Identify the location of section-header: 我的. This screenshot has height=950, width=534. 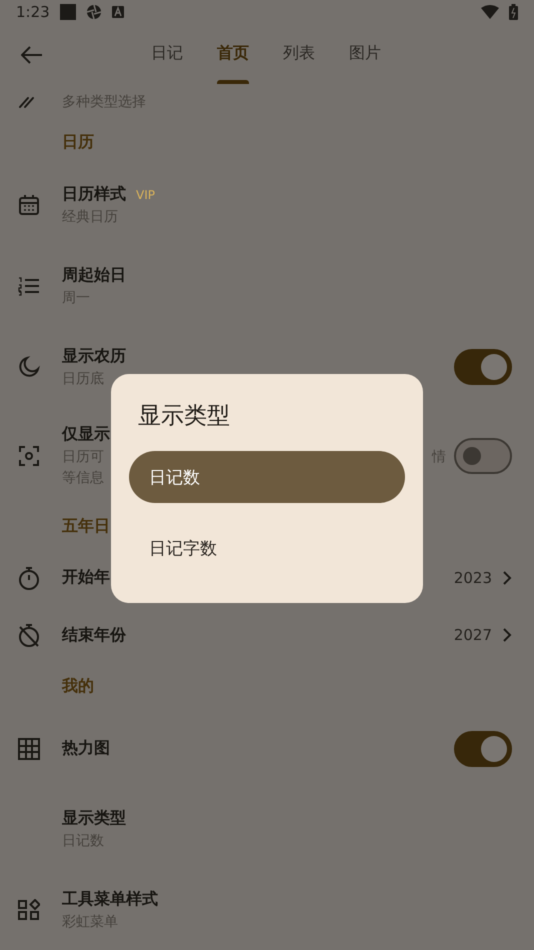
(78, 686).